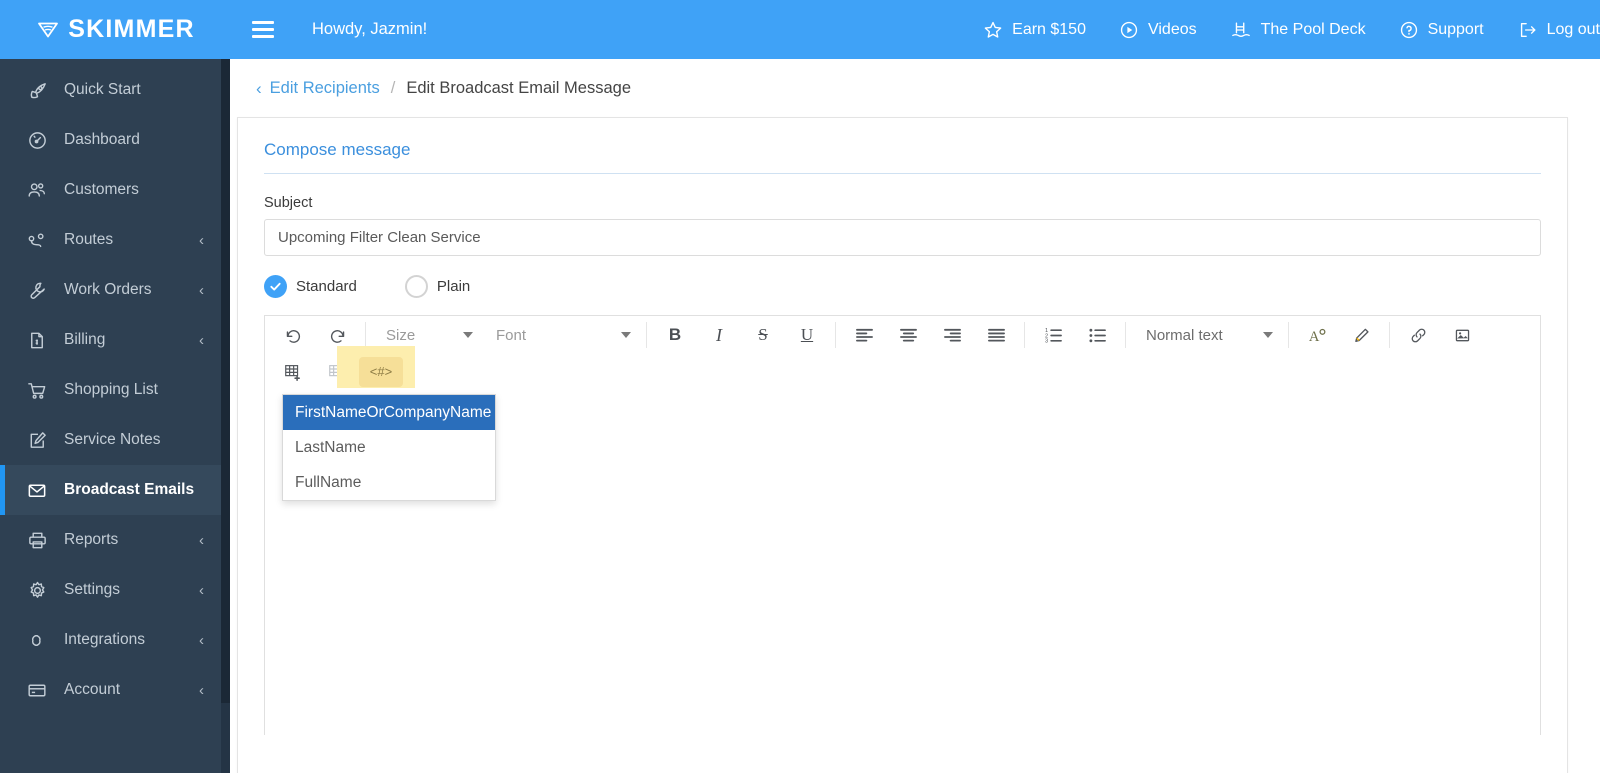  What do you see at coordinates (37, 140) in the screenshot?
I see `gauge-icon` at bounding box center [37, 140].